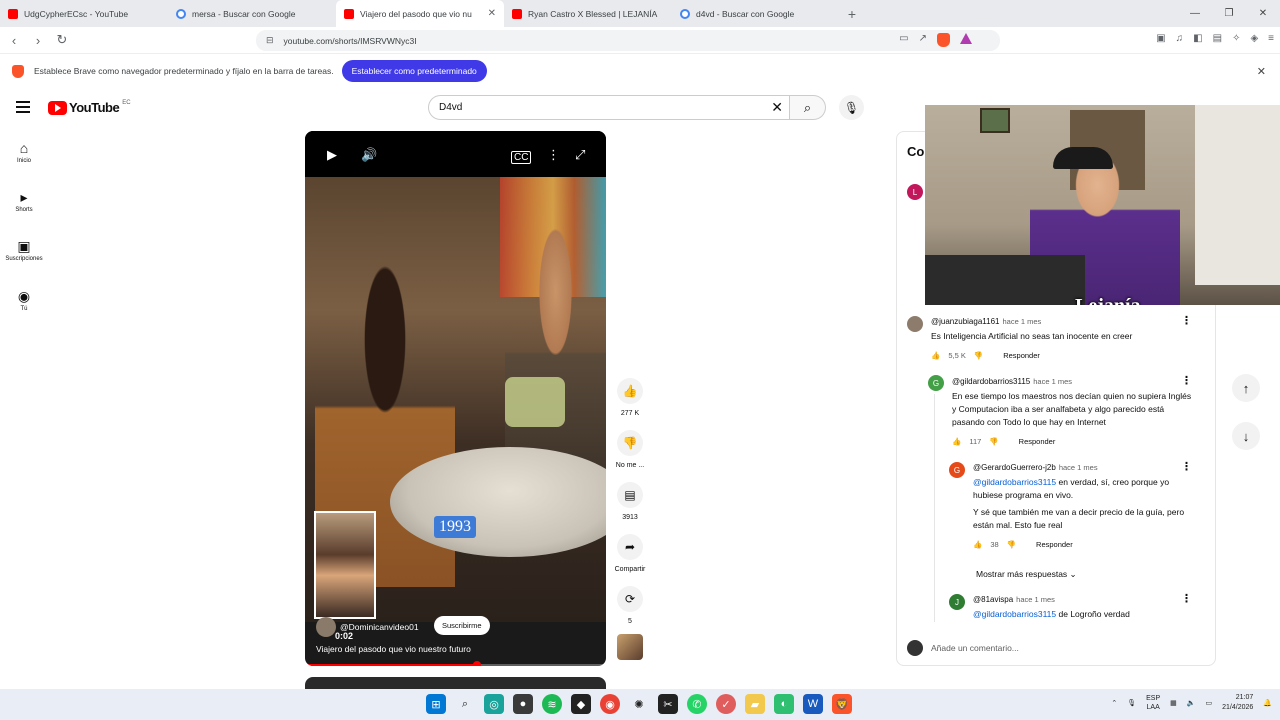 The image size is (1280, 720). What do you see at coordinates (609, 107) in the screenshot?
I see `search-input: D4vd ✕` at bounding box center [609, 107].